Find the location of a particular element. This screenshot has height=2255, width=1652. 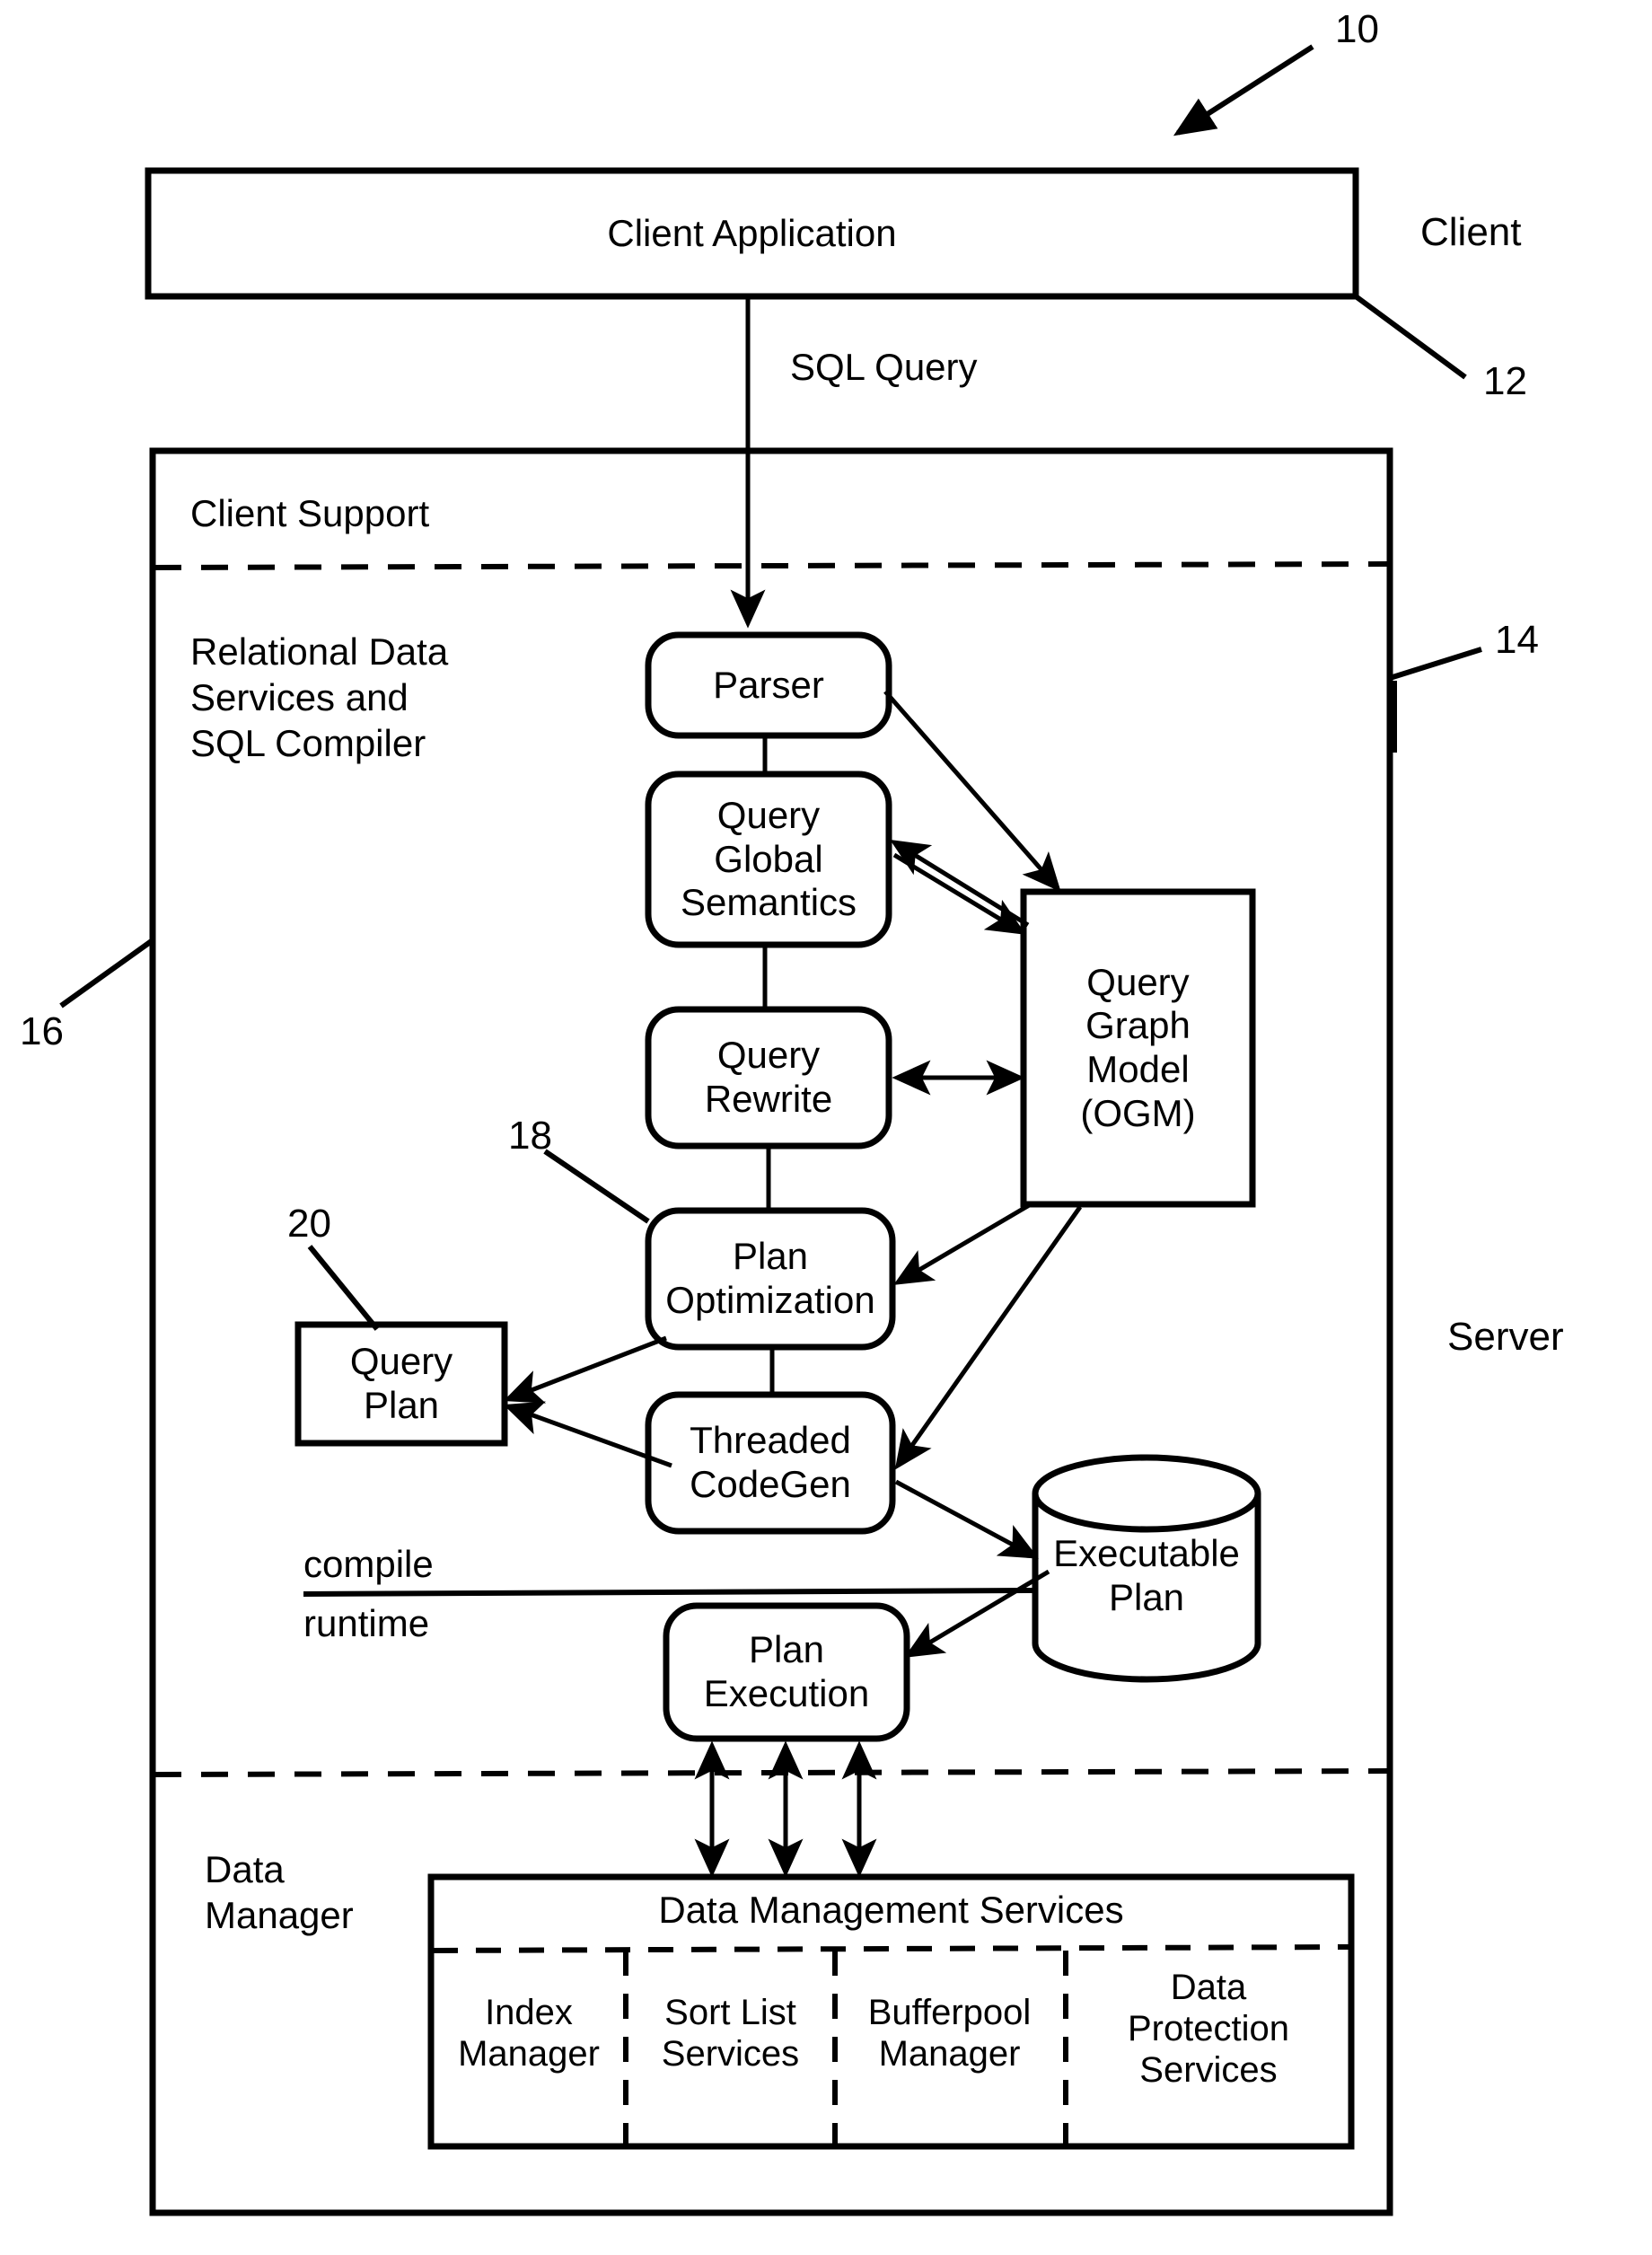

ogm-to-qgs-arrow is located at coordinates (960, 884).